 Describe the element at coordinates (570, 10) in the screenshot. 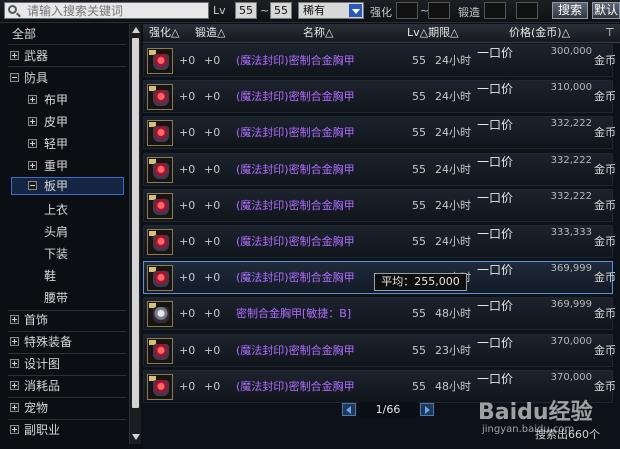

I see `search-button: 搜索` at that location.